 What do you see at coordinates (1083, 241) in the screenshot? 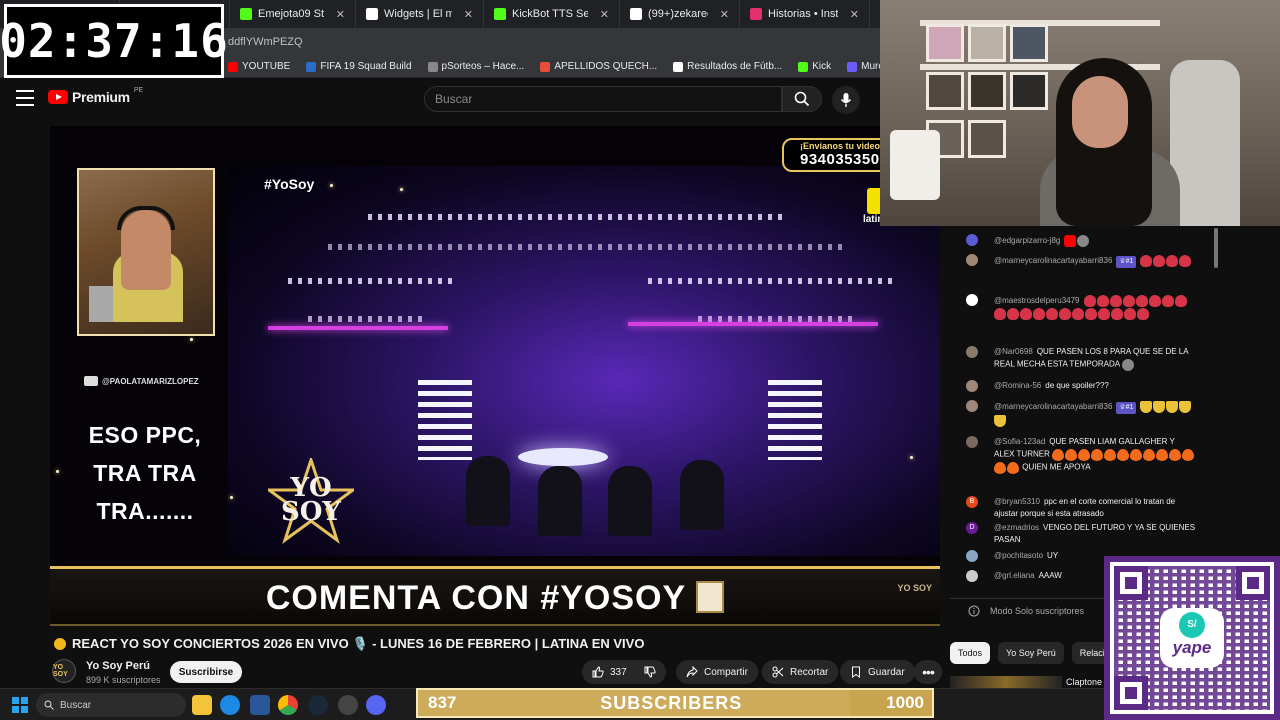
I see `ghost-emoji-icon` at bounding box center [1083, 241].